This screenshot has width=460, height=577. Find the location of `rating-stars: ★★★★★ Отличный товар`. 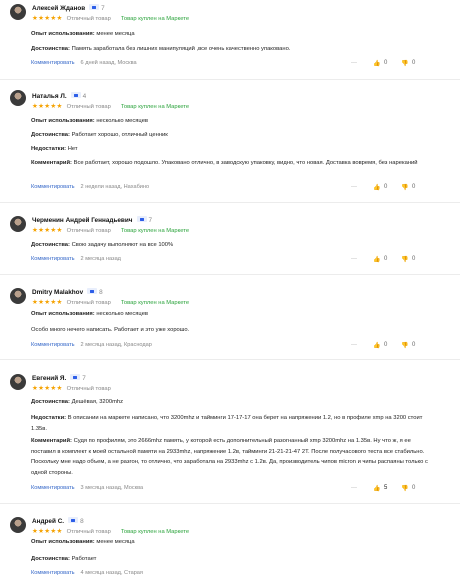

rating-stars: ★★★★★ Отличный товар is located at coordinates (71, 388).